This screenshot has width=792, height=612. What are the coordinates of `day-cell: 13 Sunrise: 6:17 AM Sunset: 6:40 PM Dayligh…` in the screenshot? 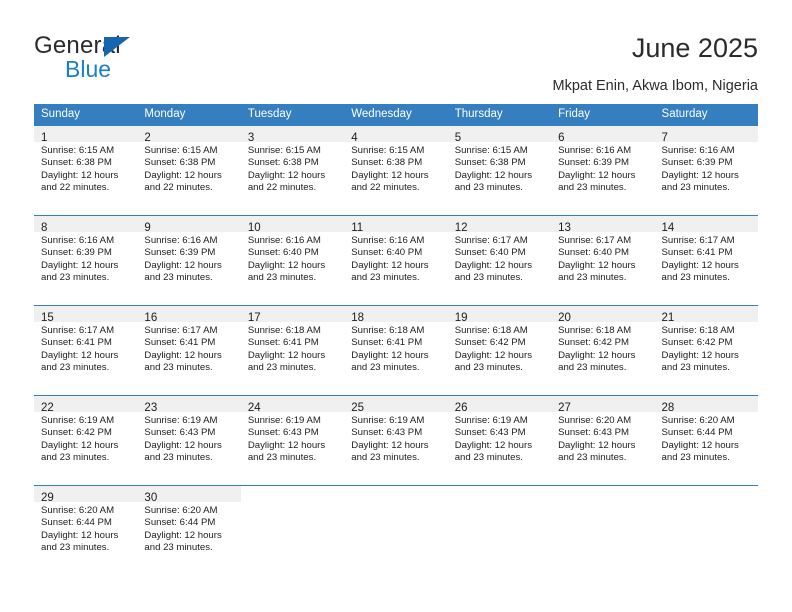 It's located at (603, 260).